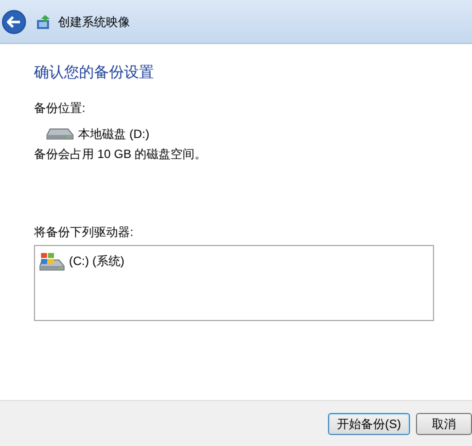  What do you see at coordinates (84, 232) in the screenshot?
I see `drives-label: 将备份下列驱动器:` at bounding box center [84, 232].